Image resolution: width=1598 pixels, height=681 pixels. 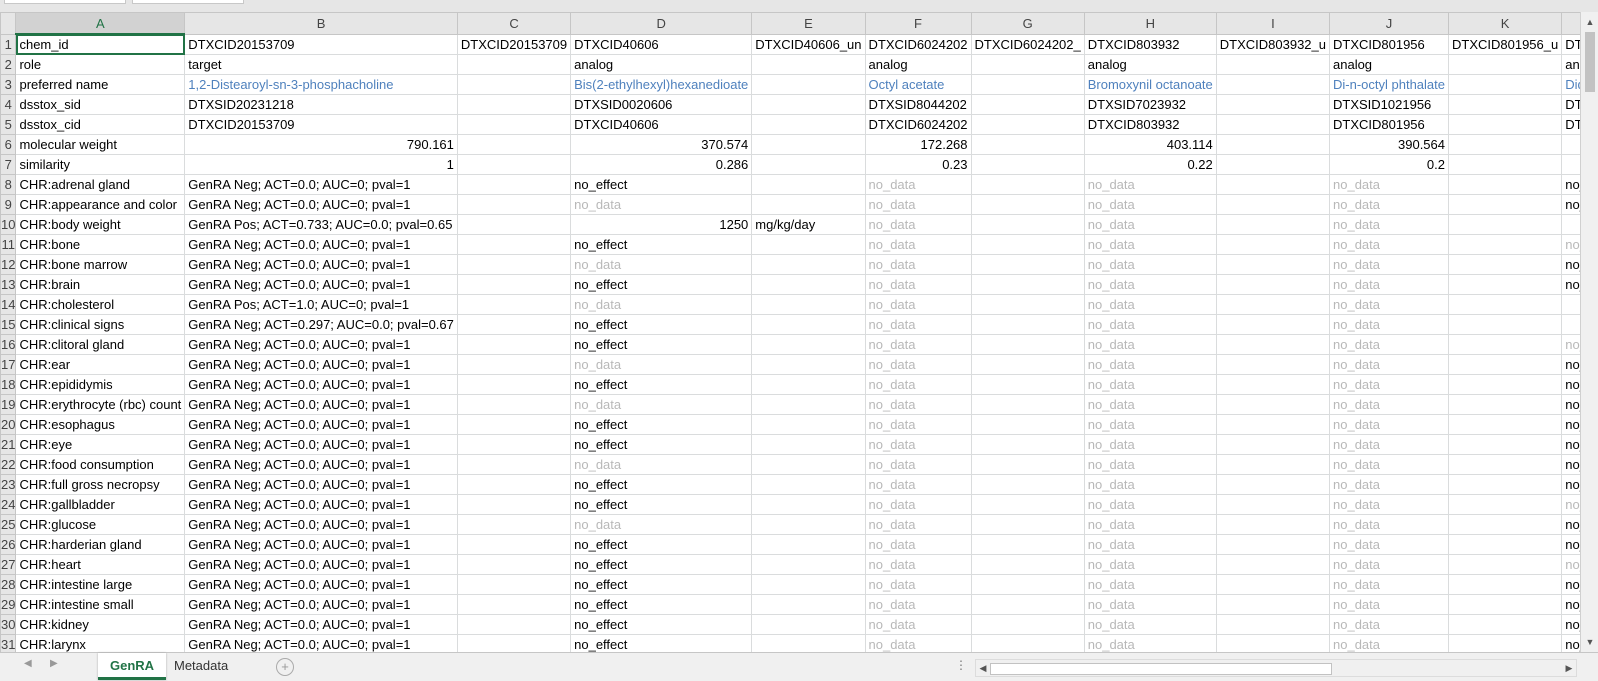 What do you see at coordinates (661, 144) in the screenshot?
I see `cell-d6: 370.574` at bounding box center [661, 144].